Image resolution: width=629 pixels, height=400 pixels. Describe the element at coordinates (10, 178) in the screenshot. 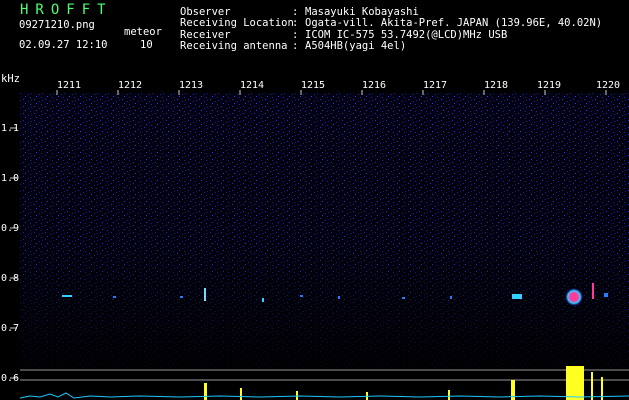

I see `freq-tick-label: 1.0` at that location.